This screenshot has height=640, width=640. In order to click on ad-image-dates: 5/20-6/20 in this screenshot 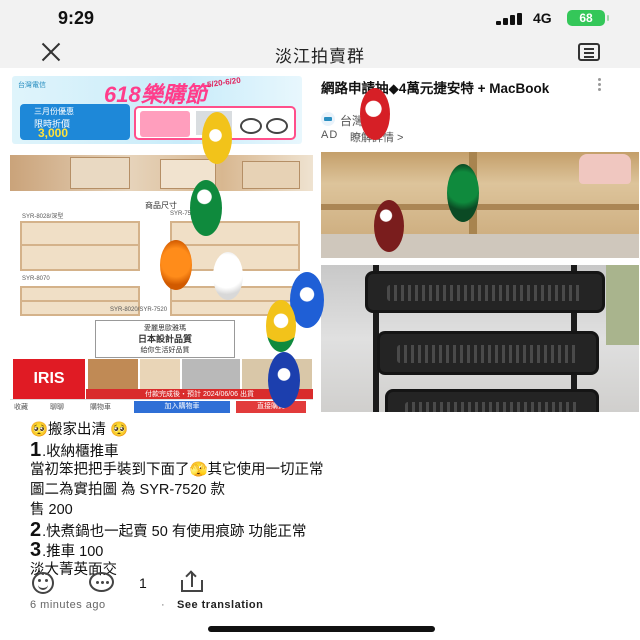, I will do `click(224, 83)`.